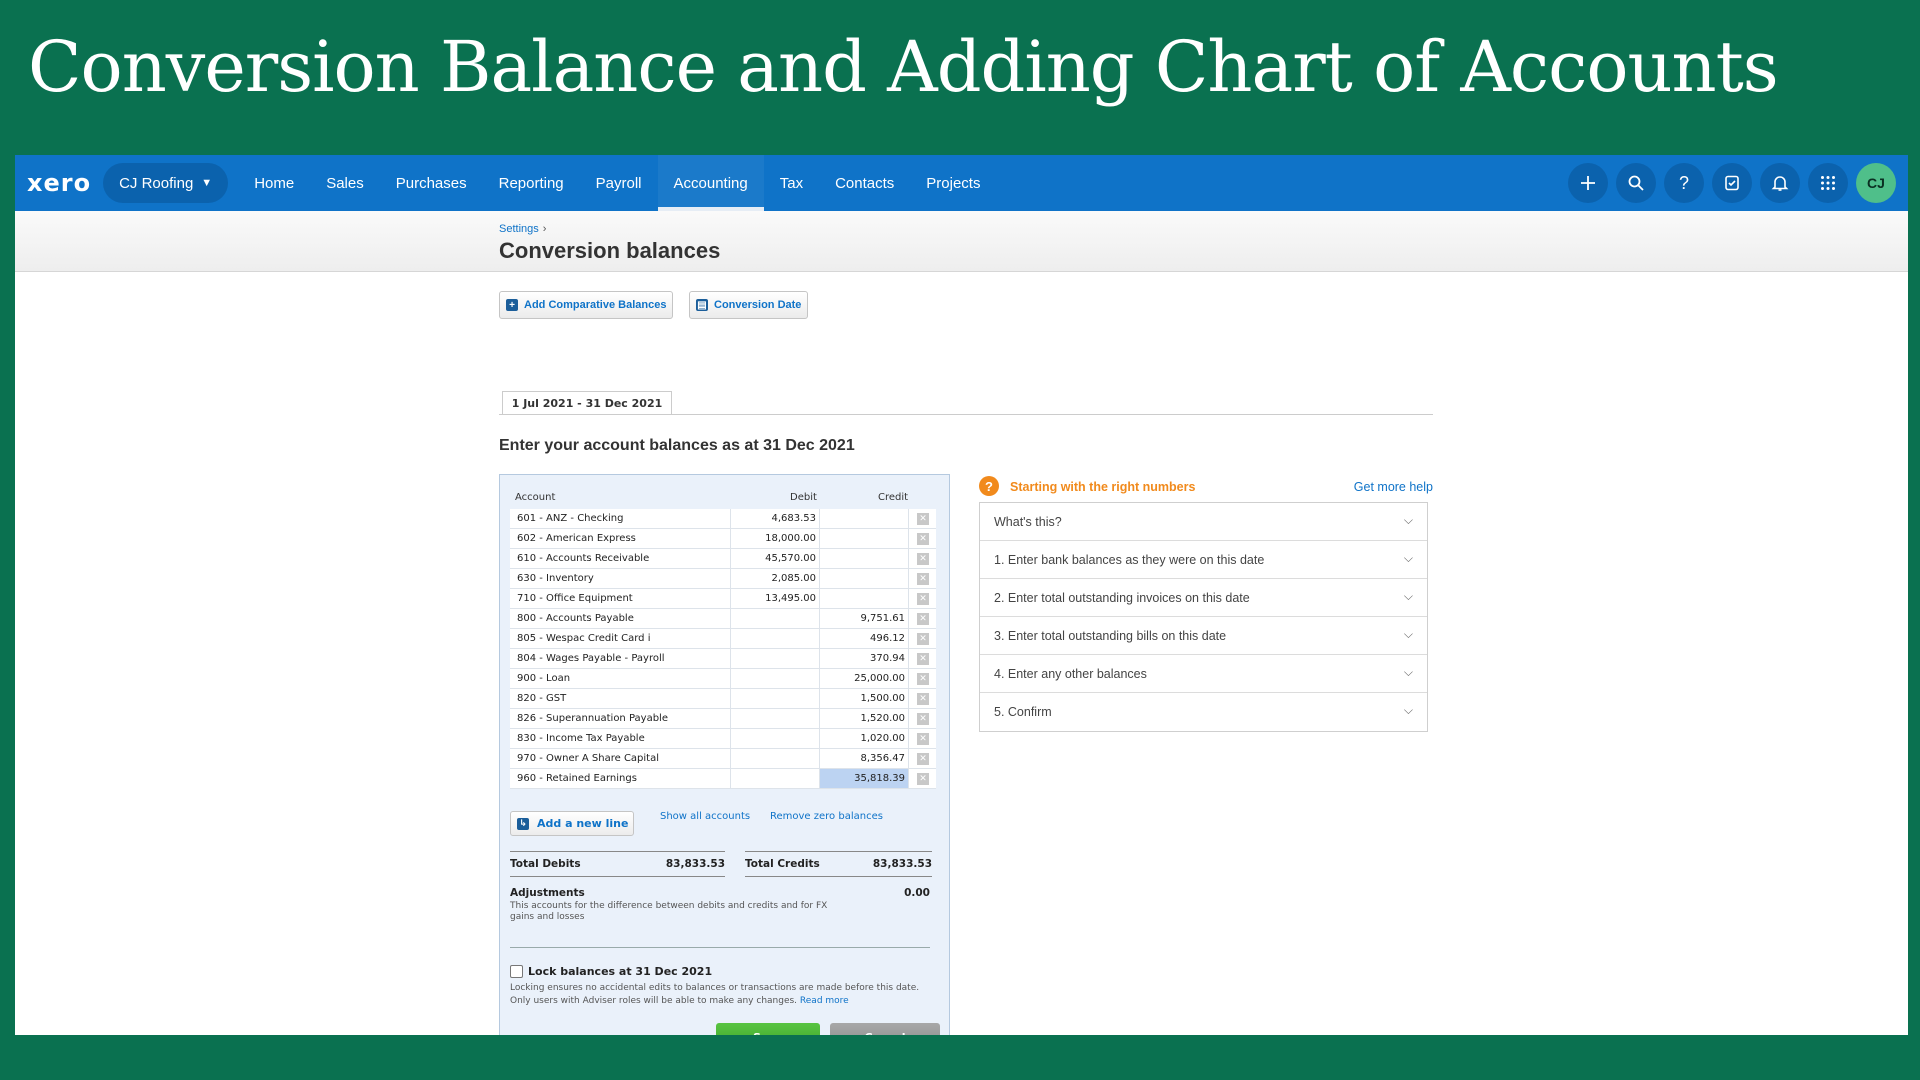 The height and width of the screenshot is (1080, 1920). I want to click on help-icon: ?, so click(1684, 183).